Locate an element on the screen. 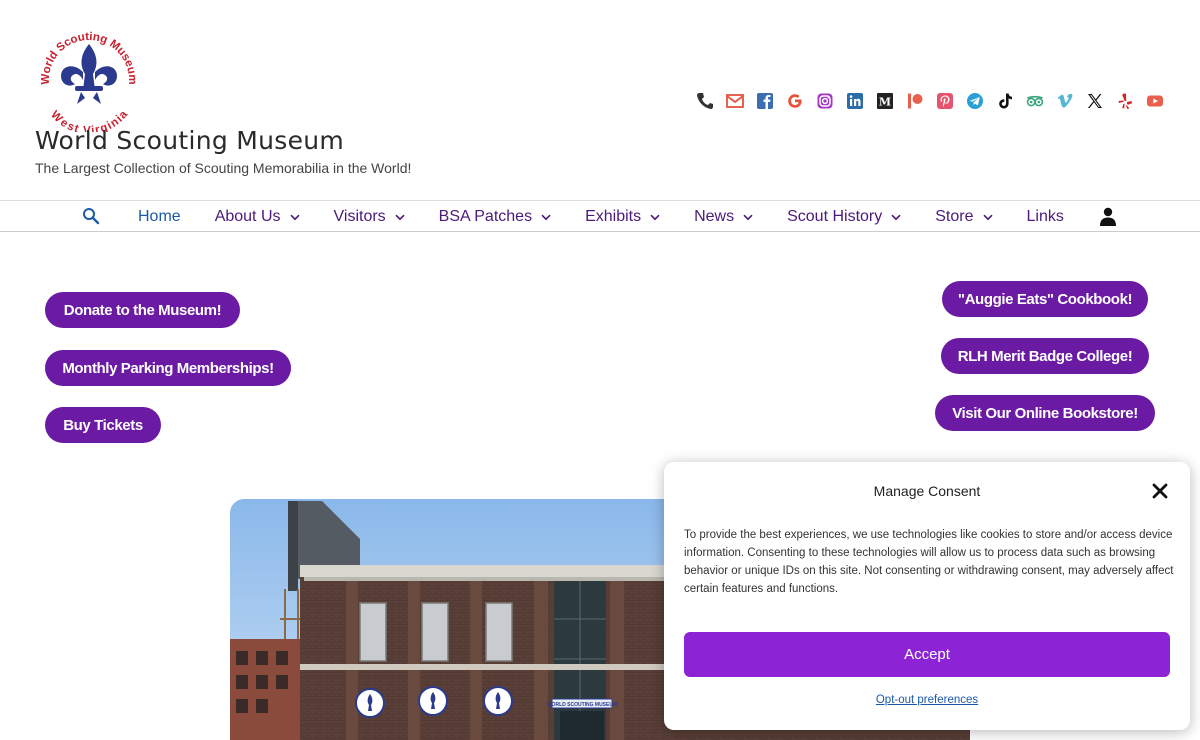  x-icon is located at coordinates (1095, 101).